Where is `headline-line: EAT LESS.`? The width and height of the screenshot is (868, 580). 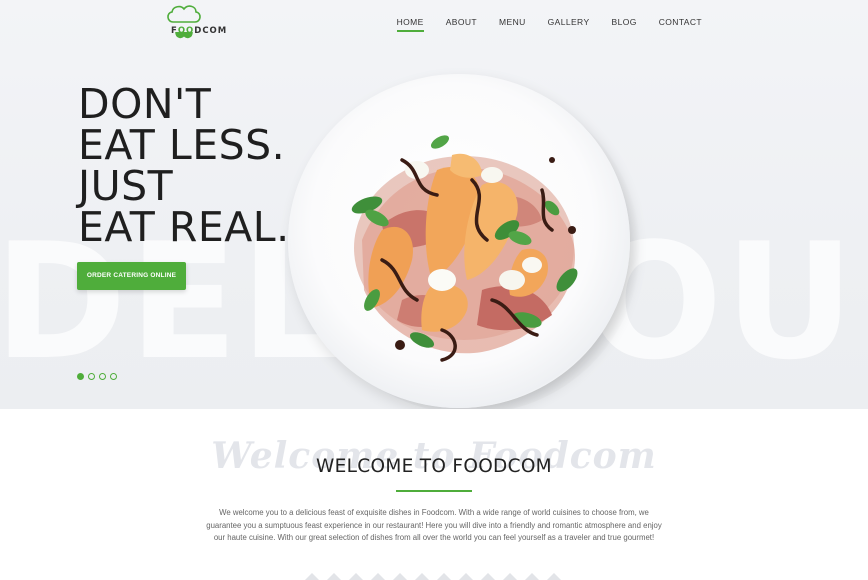
headline-line: EAT LESS. is located at coordinates (182, 145).